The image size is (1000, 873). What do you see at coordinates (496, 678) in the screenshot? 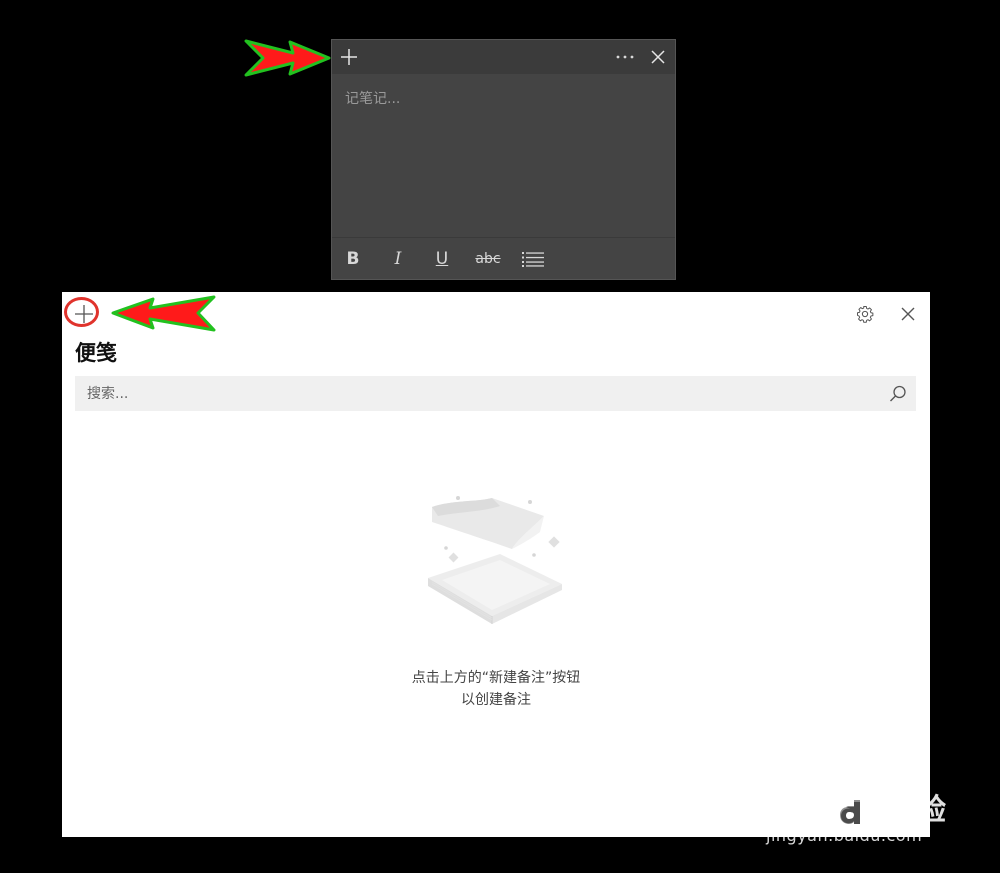
I see `empty-state-message: 点击上方的“新建备注”按钮` at bounding box center [496, 678].